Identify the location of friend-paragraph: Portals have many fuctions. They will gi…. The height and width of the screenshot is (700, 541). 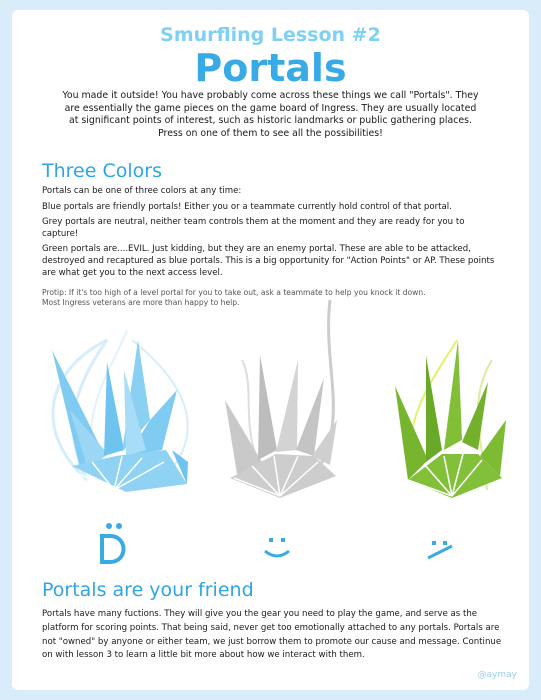
(272, 635).